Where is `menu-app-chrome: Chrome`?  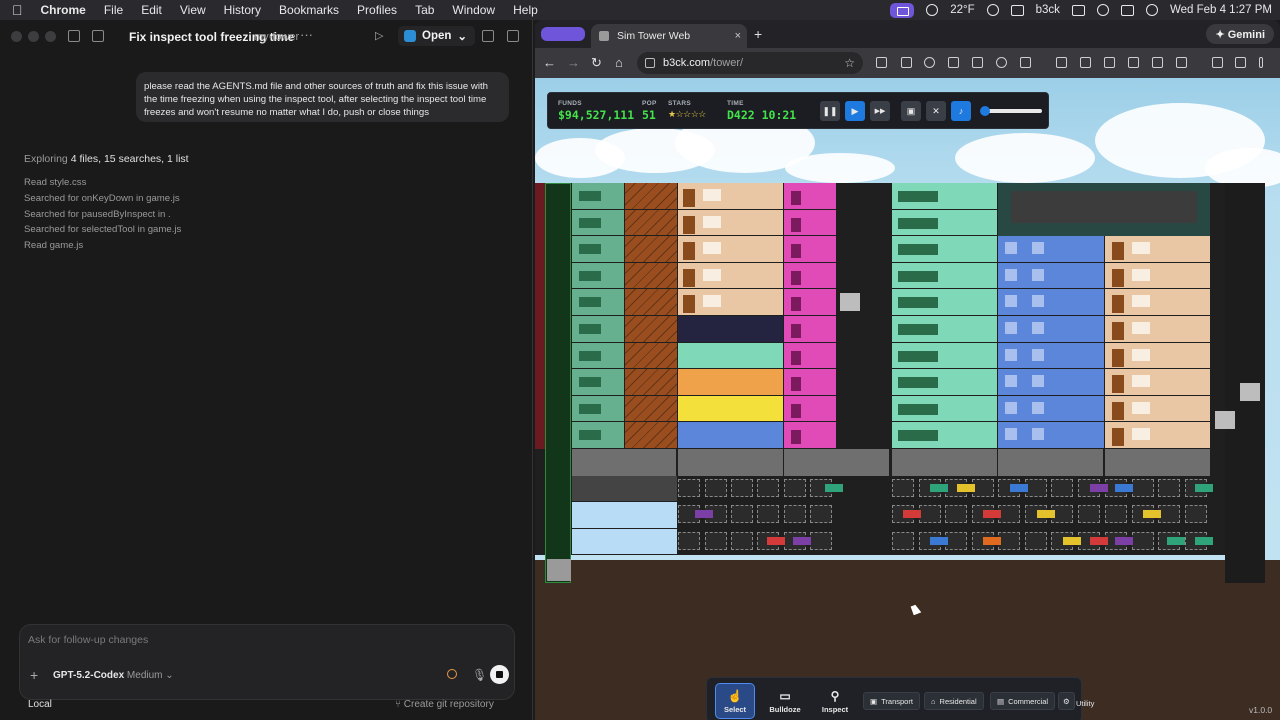
menu-app-chrome: Chrome is located at coordinates (63, 10).